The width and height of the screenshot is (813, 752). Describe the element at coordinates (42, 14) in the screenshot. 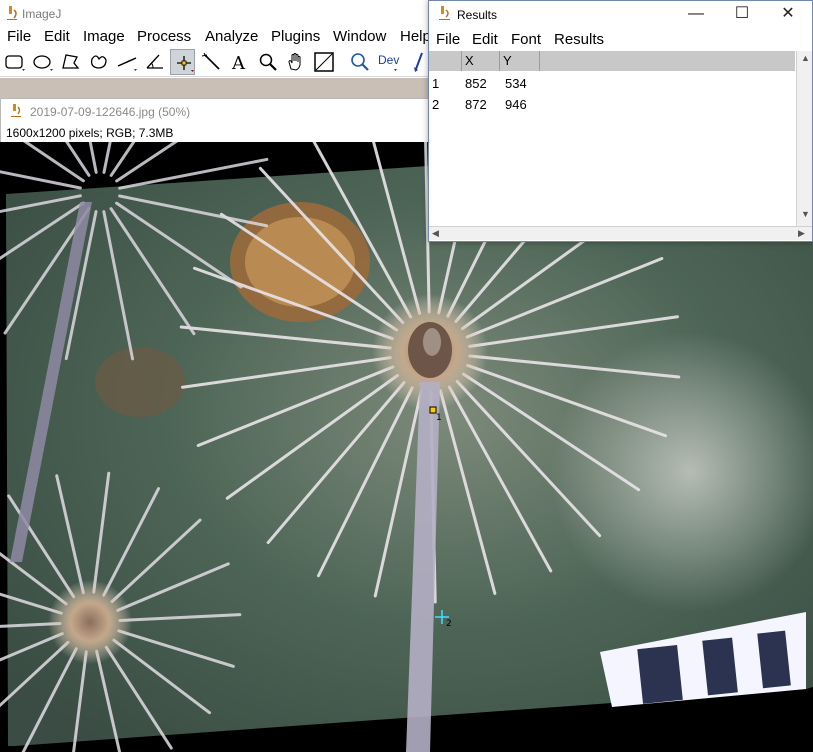

I see `imagej-title: ImageJ` at that location.